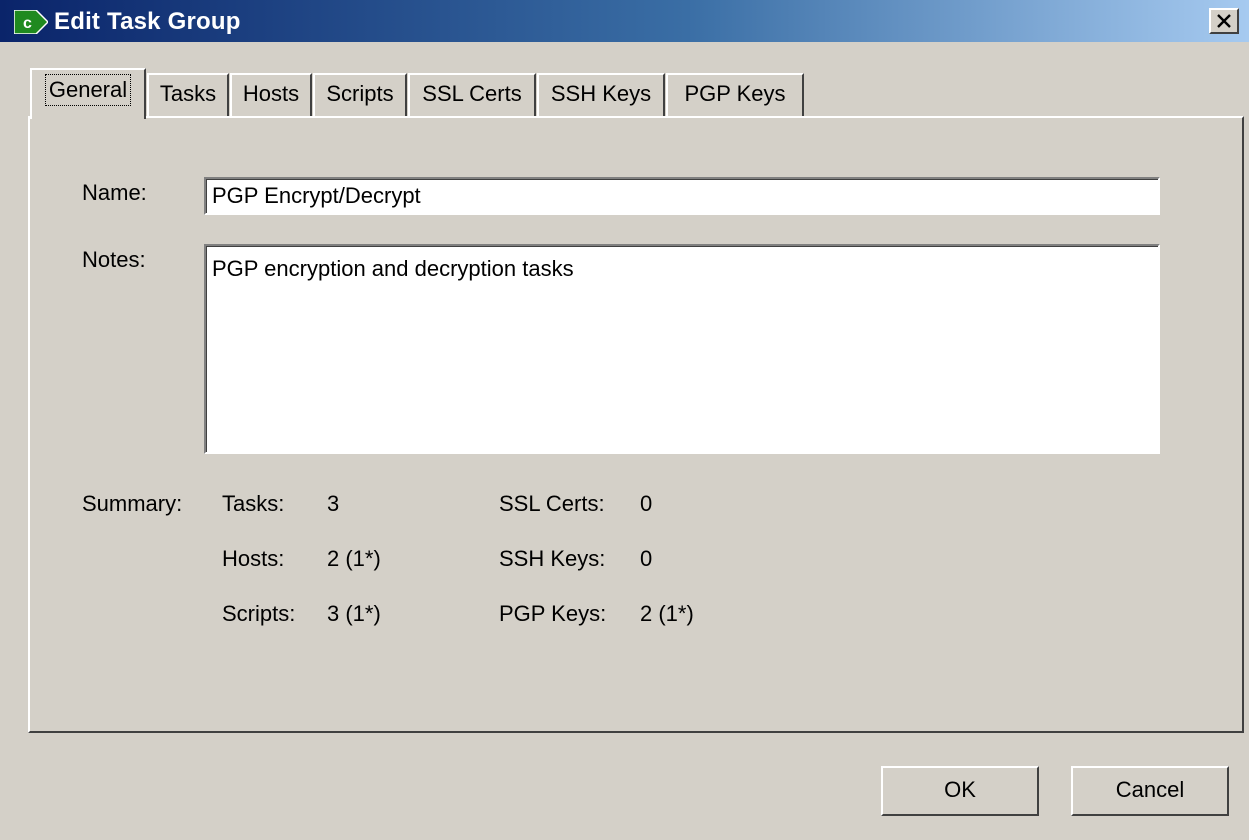 The image size is (1249, 840). Describe the element at coordinates (114, 192) in the screenshot. I see `name-label: Name:` at that location.